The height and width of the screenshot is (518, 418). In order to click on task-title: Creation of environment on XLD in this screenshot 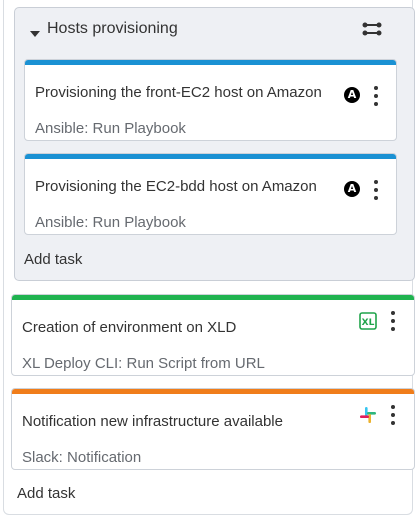, I will do `click(129, 327)`.